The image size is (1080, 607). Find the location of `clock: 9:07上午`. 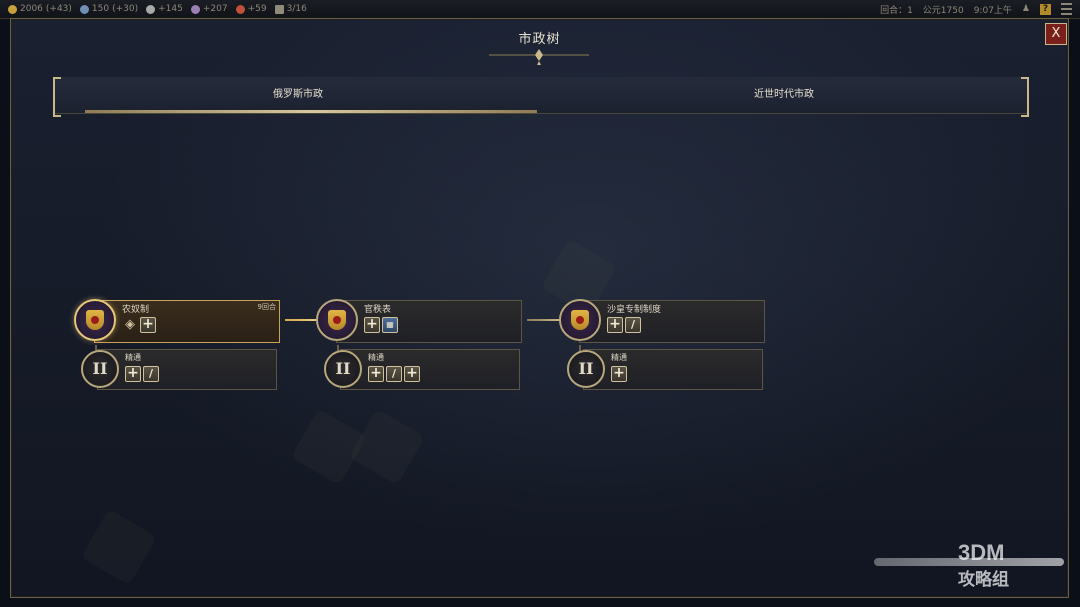

clock: 9:07上午 is located at coordinates (992, 10).